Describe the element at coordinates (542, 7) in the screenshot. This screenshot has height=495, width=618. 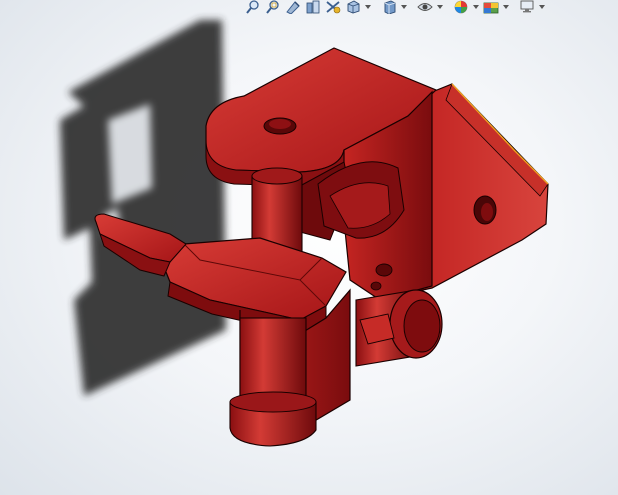
I see `view-settings-dropdown` at that location.